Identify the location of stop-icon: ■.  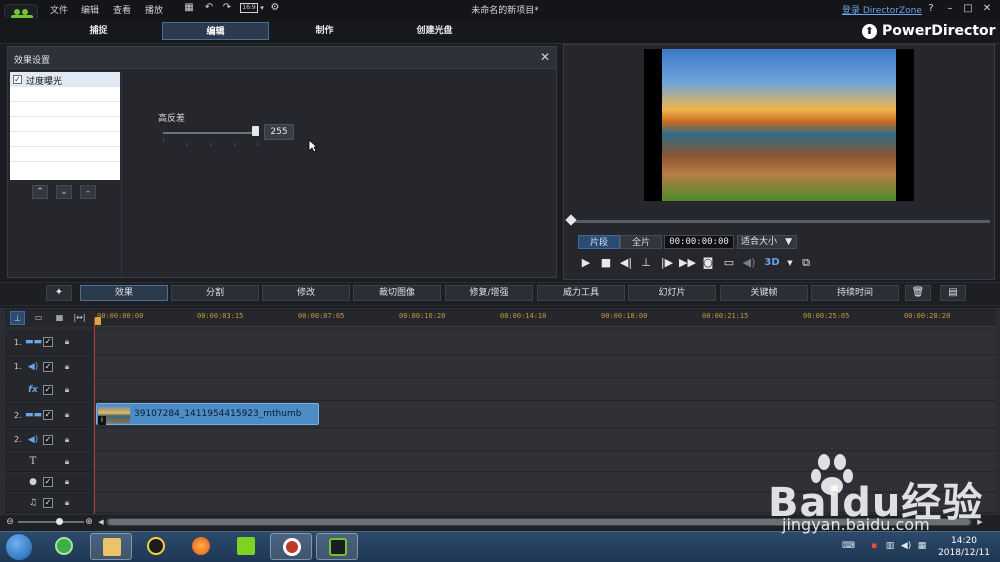
(606, 263).